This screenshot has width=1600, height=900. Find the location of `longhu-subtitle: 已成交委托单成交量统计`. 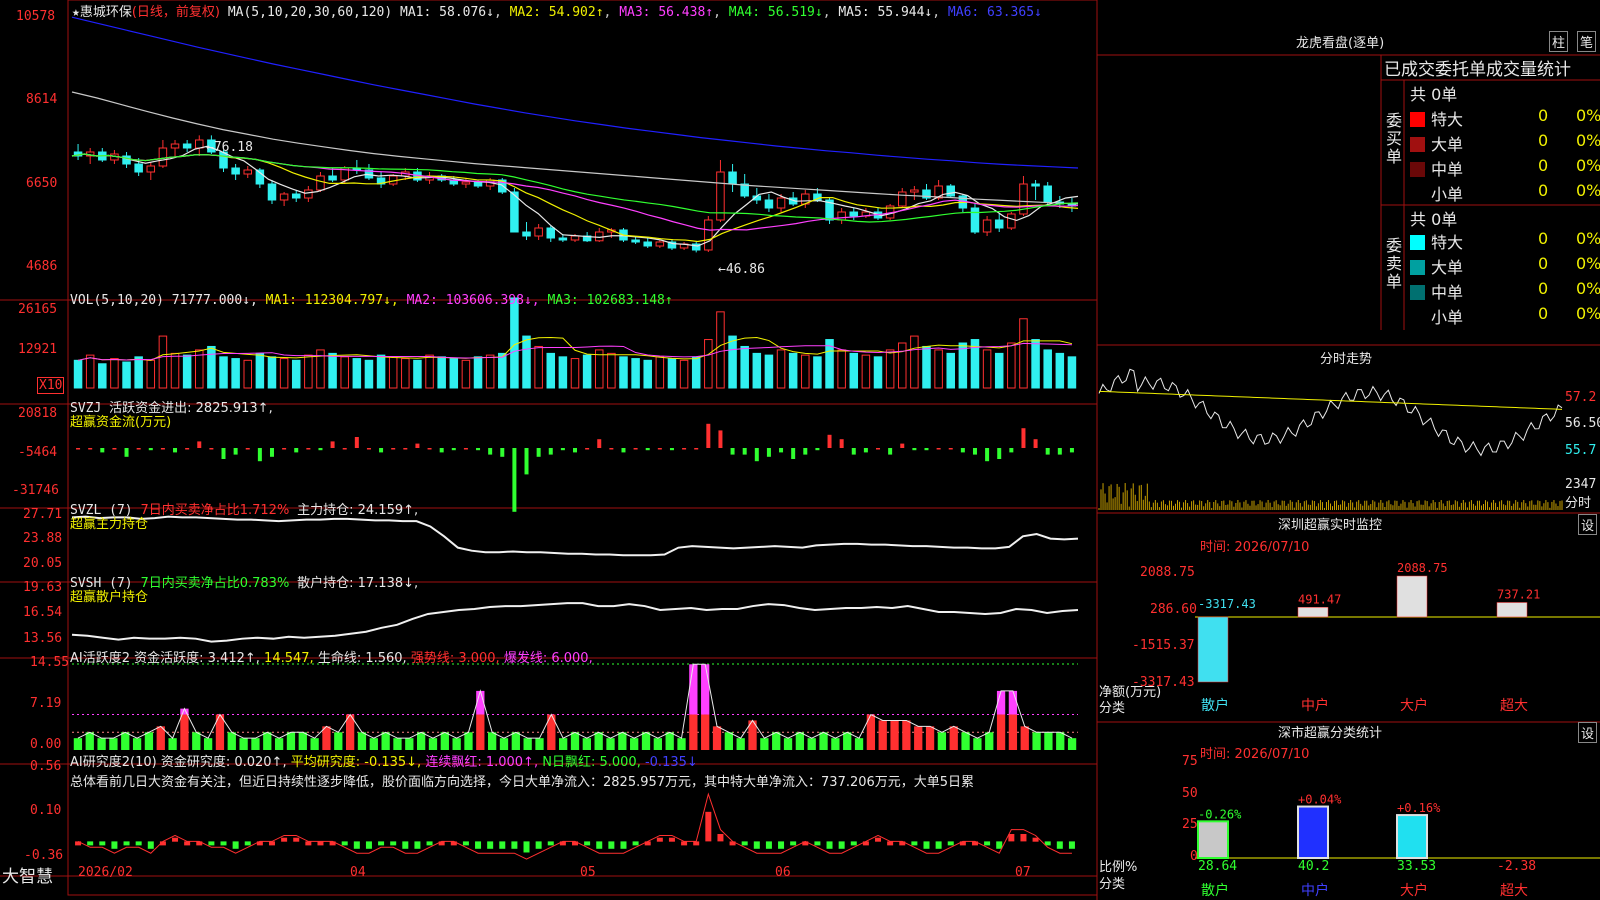

longhu-subtitle: 已成交委托单成交量统计 is located at coordinates (1477, 70).